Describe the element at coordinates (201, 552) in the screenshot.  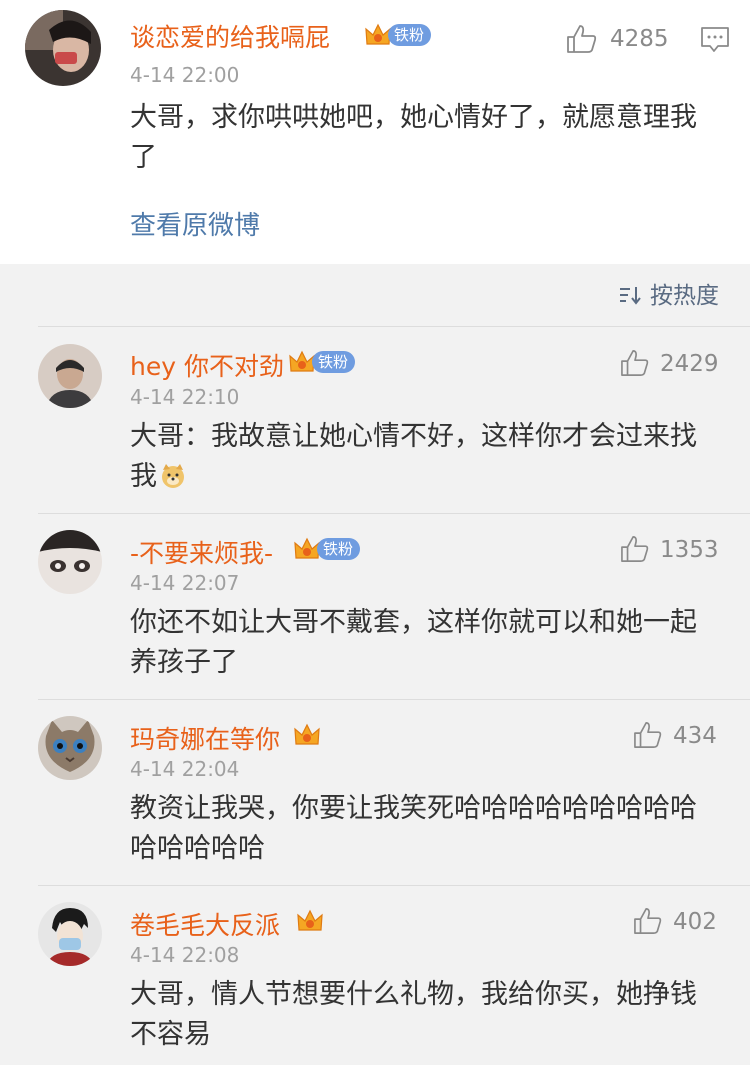
I see `reply-username: -不要来烦我-` at that location.